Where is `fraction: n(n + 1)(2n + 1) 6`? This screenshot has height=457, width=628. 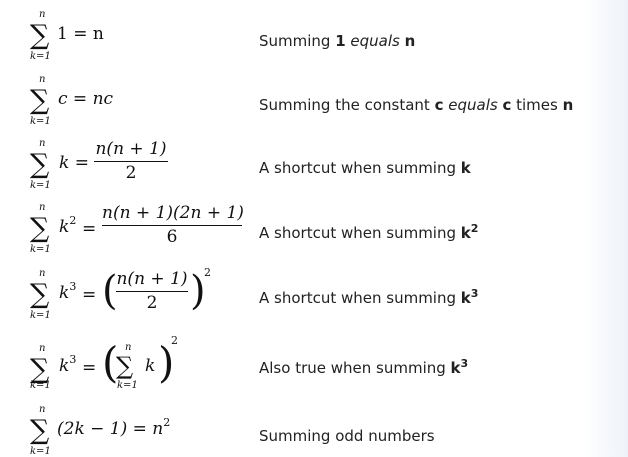
fraction: n(n + 1)(2n + 1) 6 is located at coordinates (173, 225).